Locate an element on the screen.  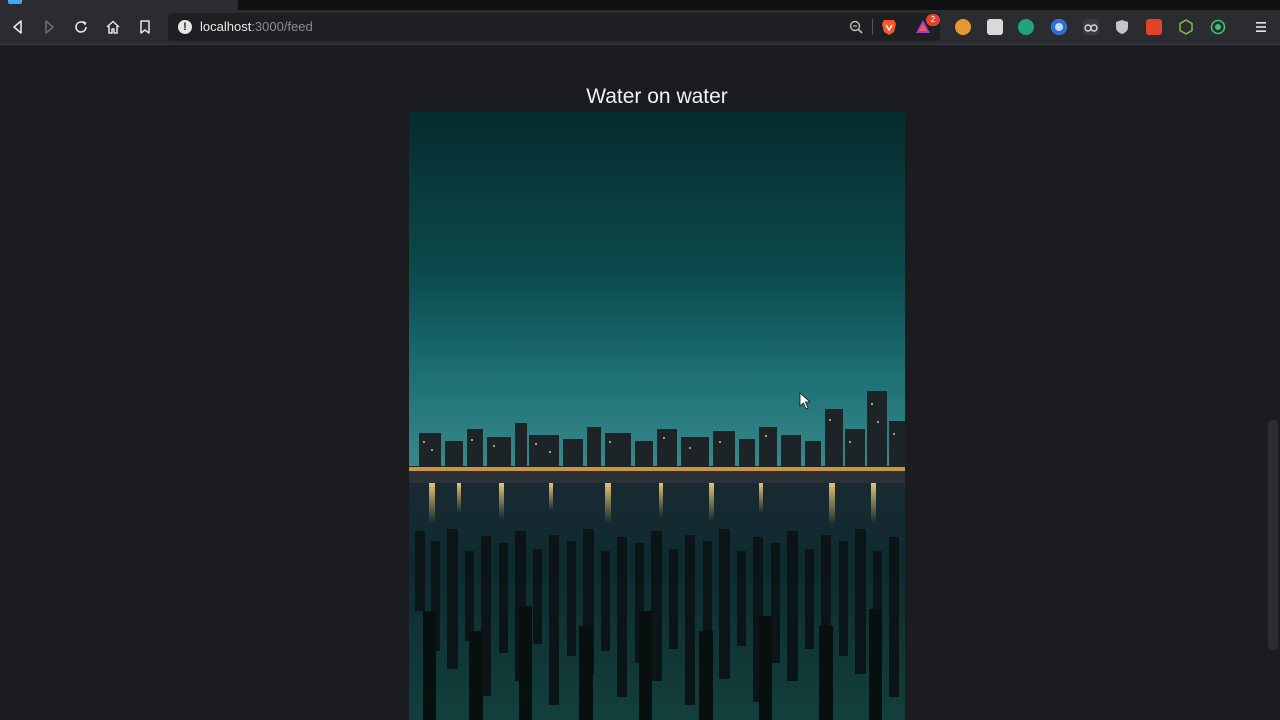
post-title: Water on water is located at coordinates (657, 96).